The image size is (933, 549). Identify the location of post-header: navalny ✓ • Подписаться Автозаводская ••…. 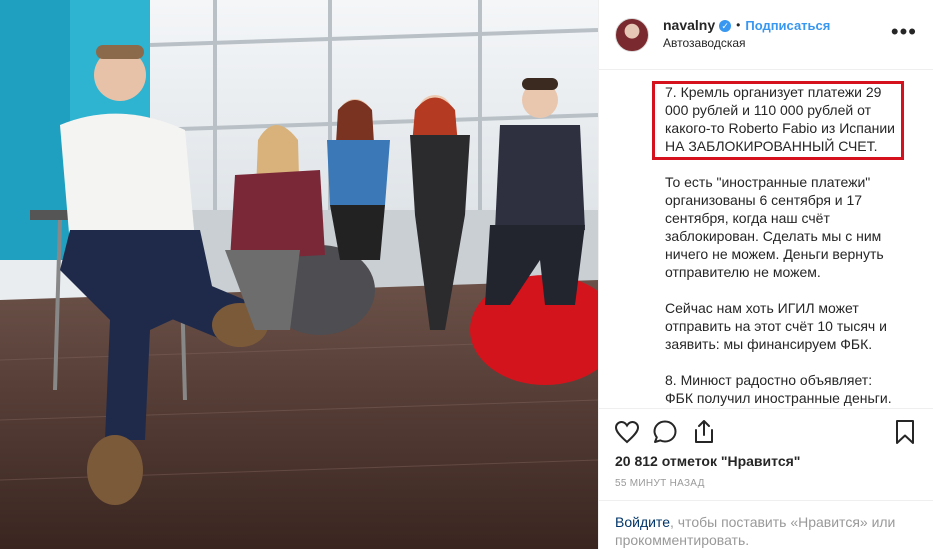
(766, 35).